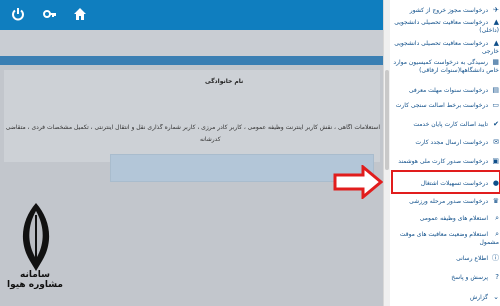  I want to click on sidebar-item-label: درخواست ارسال مجدد کارت, so click(451, 142).